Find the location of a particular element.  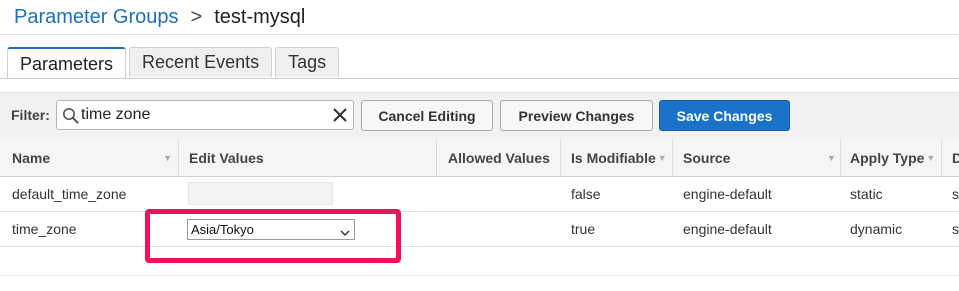

breadcrumb-parameter-groups-link: Parameter Groups is located at coordinates (96, 17).